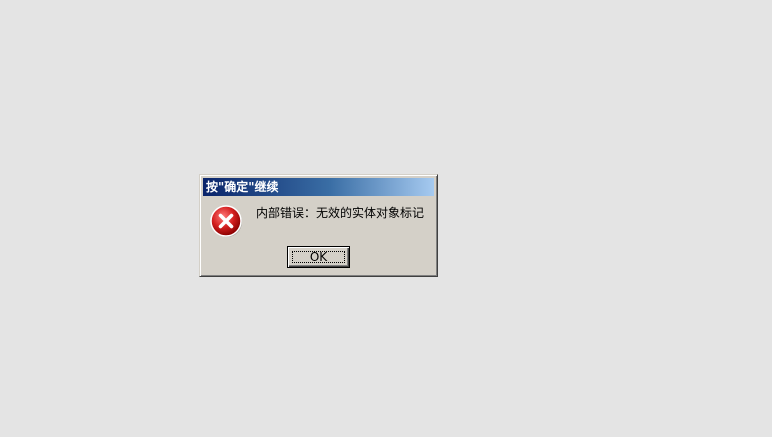 Image resolution: width=772 pixels, height=437 pixels. I want to click on dialog-titlebar: 按"确定"继续, so click(318, 187).